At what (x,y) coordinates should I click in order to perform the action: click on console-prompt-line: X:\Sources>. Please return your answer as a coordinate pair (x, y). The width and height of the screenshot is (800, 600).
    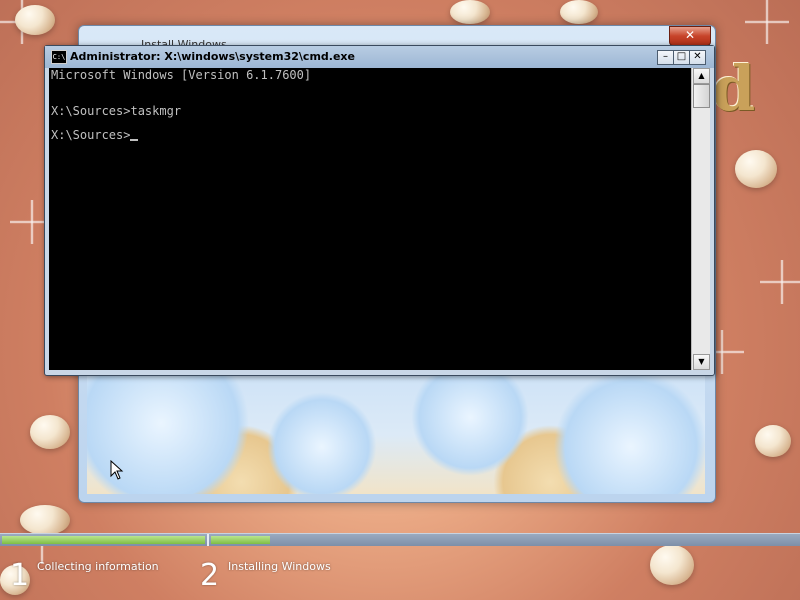
    Looking at the image, I should click on (95, 135).